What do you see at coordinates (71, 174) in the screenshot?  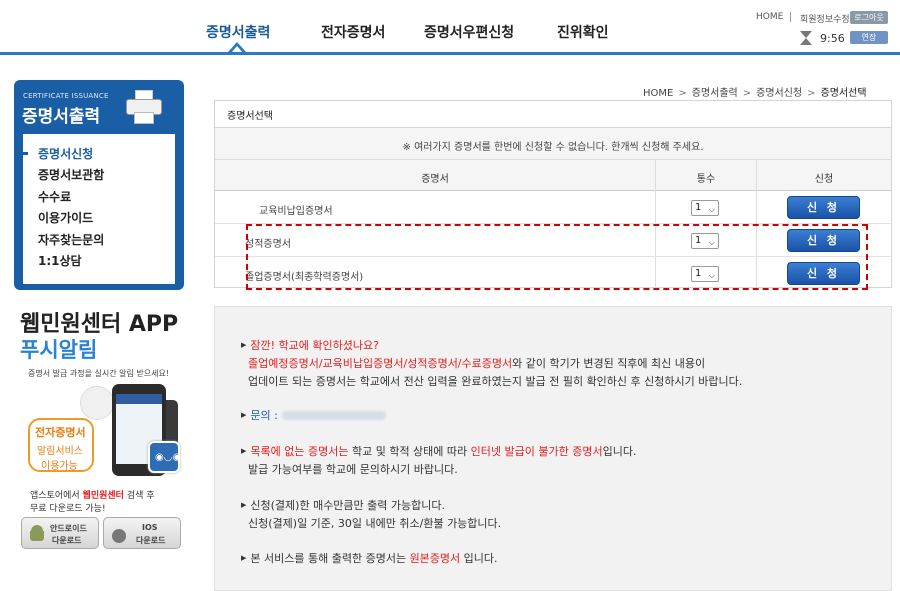 I see `sidebar-item-cert-storage: 증명서보관함` at bounding box center [71, 174].